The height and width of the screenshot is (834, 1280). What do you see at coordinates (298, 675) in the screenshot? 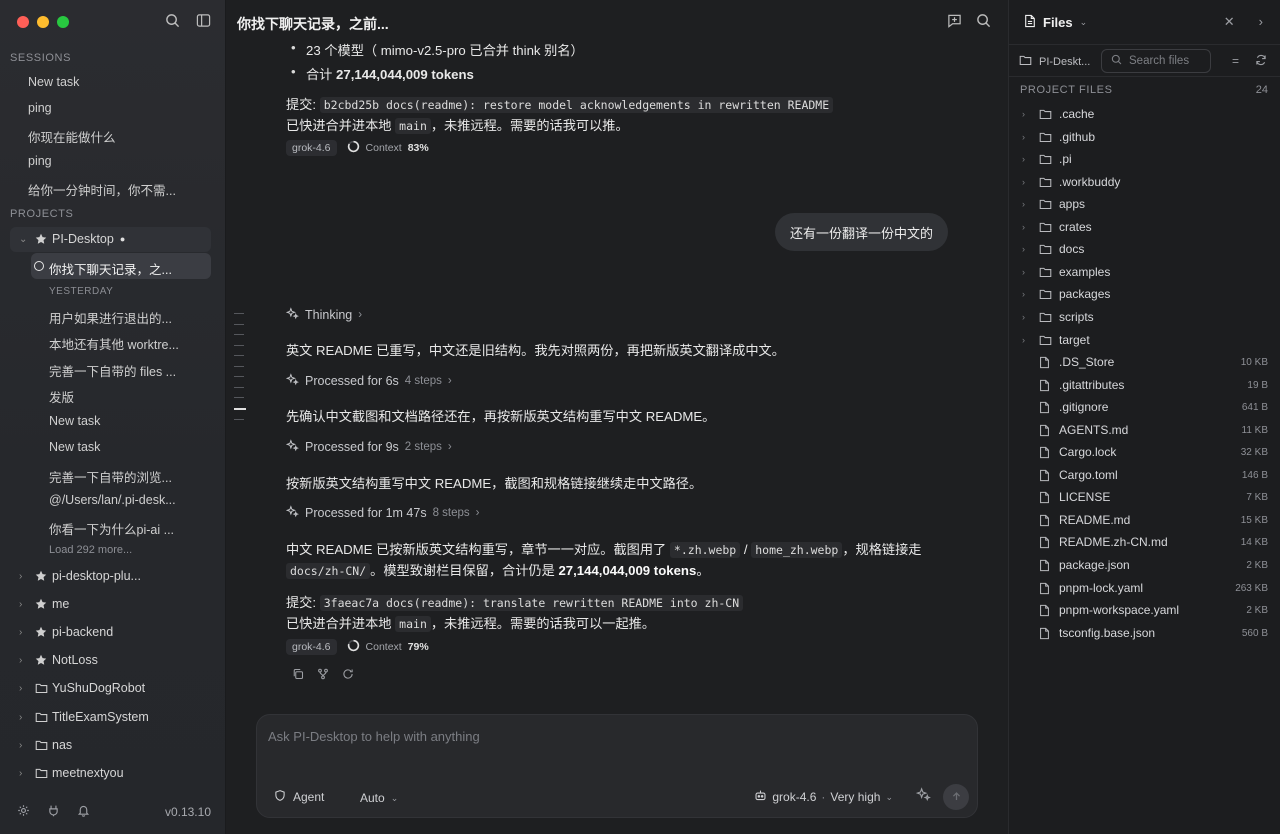
I see `copy-icon` at bounding box center [298, 675].